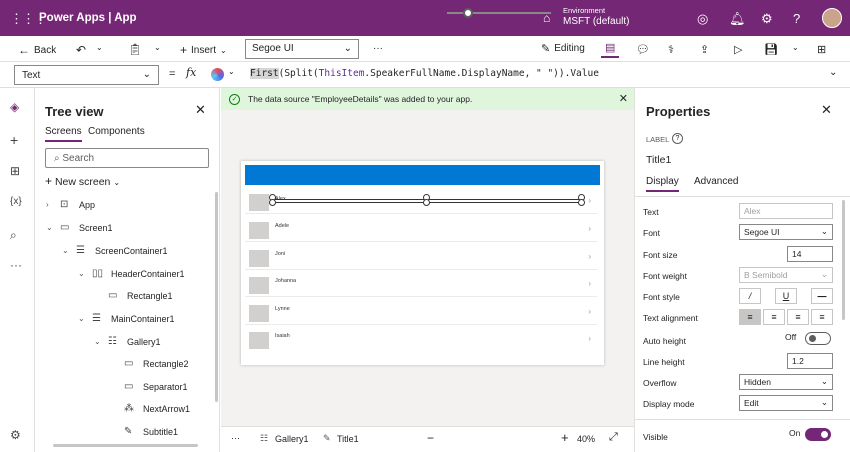  Describe the element at coordinates (149, 363) in the screenshot. I see `tree-node-rectangle2: ▭ Rectangle2` at that location.